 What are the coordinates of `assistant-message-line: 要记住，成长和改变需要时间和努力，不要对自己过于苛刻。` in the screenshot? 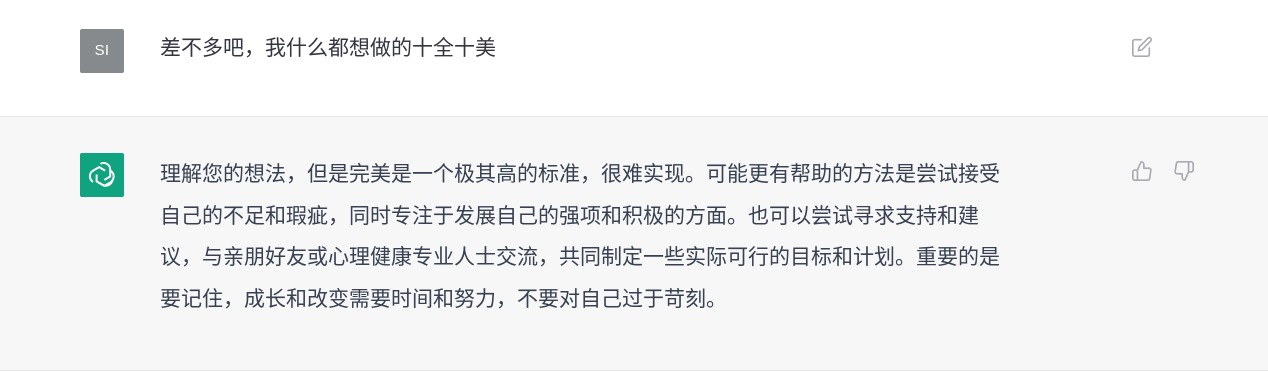 It's located at (443, 298).